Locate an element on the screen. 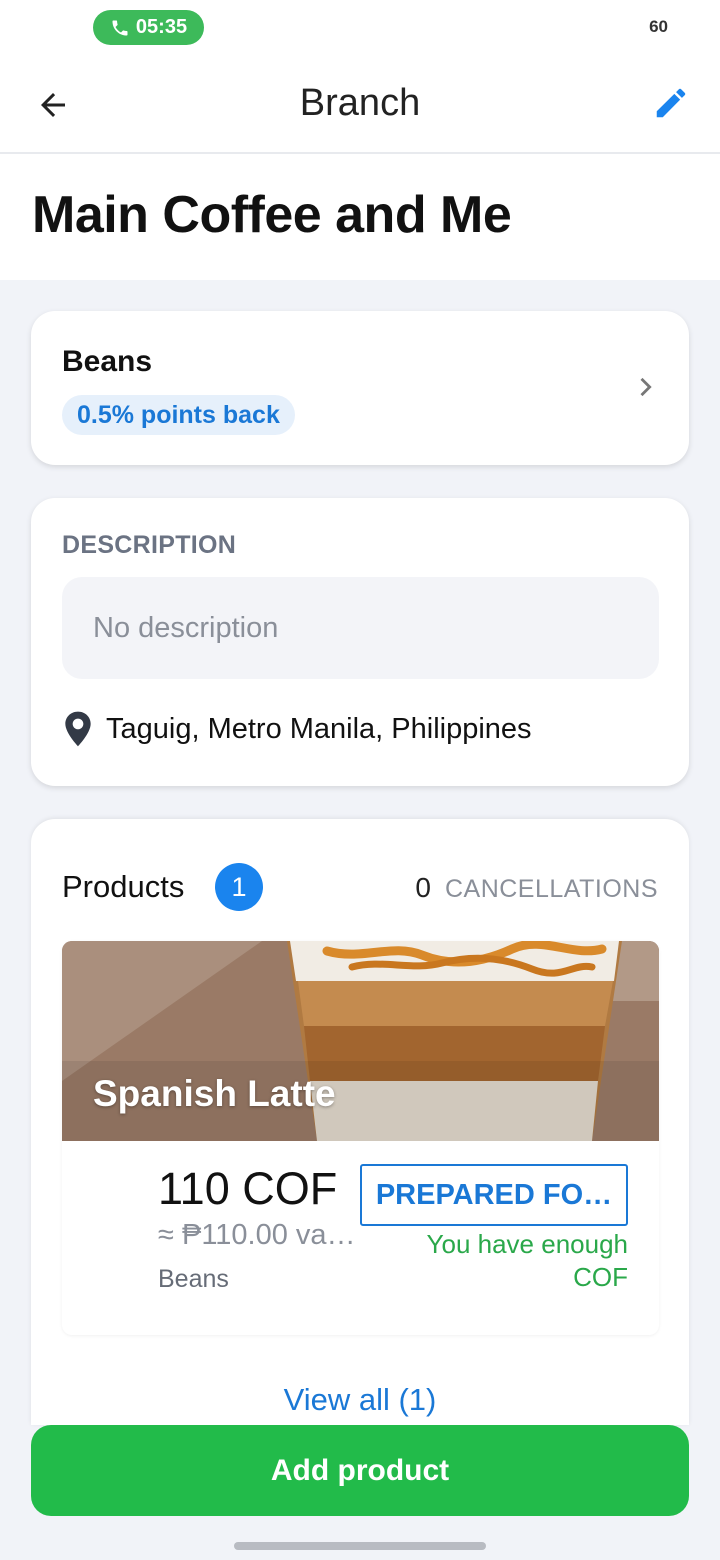  edit-button is located at coordinates (671, 103).